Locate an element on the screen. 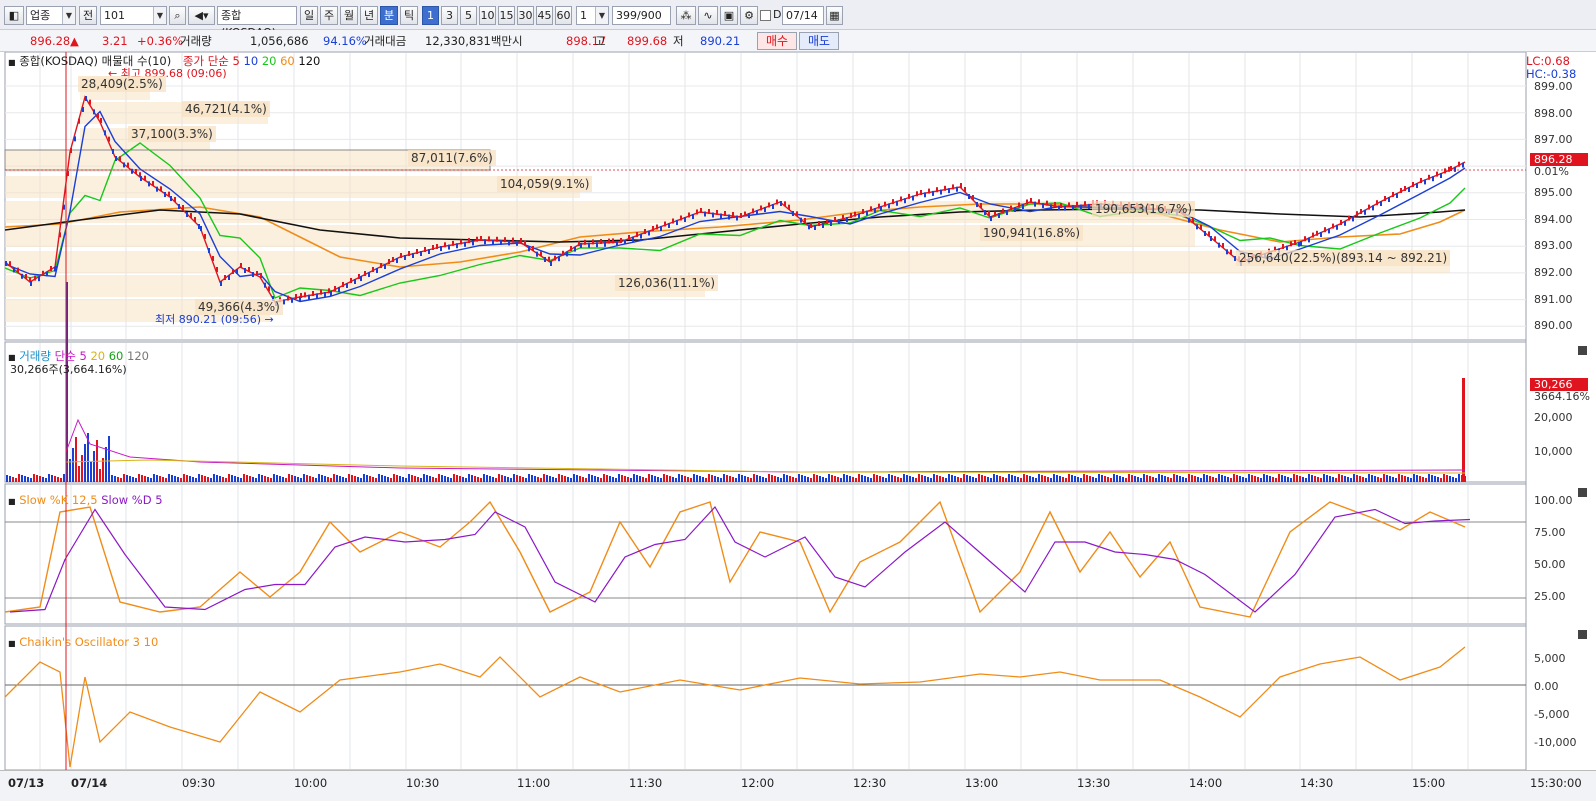 This screenshot has height=801, width=1596. interval-5-button: 5 is located at coordinates (468, 15).